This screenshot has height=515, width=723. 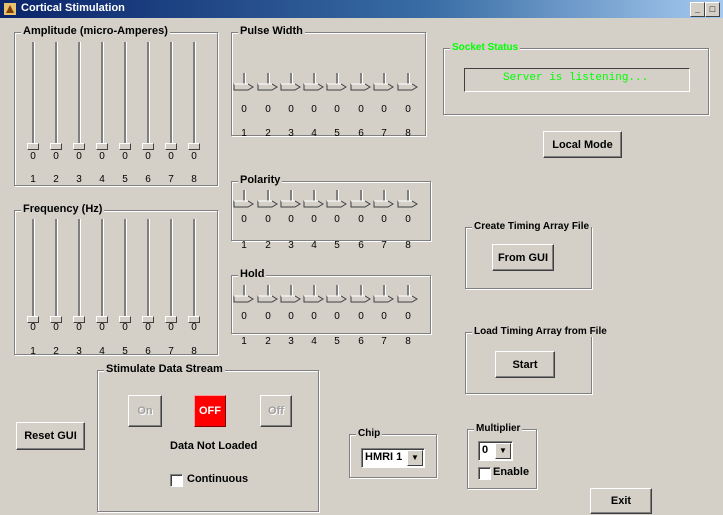 I want to click on reset-gui-button: Reset GUI, so click(x=50, y=436).